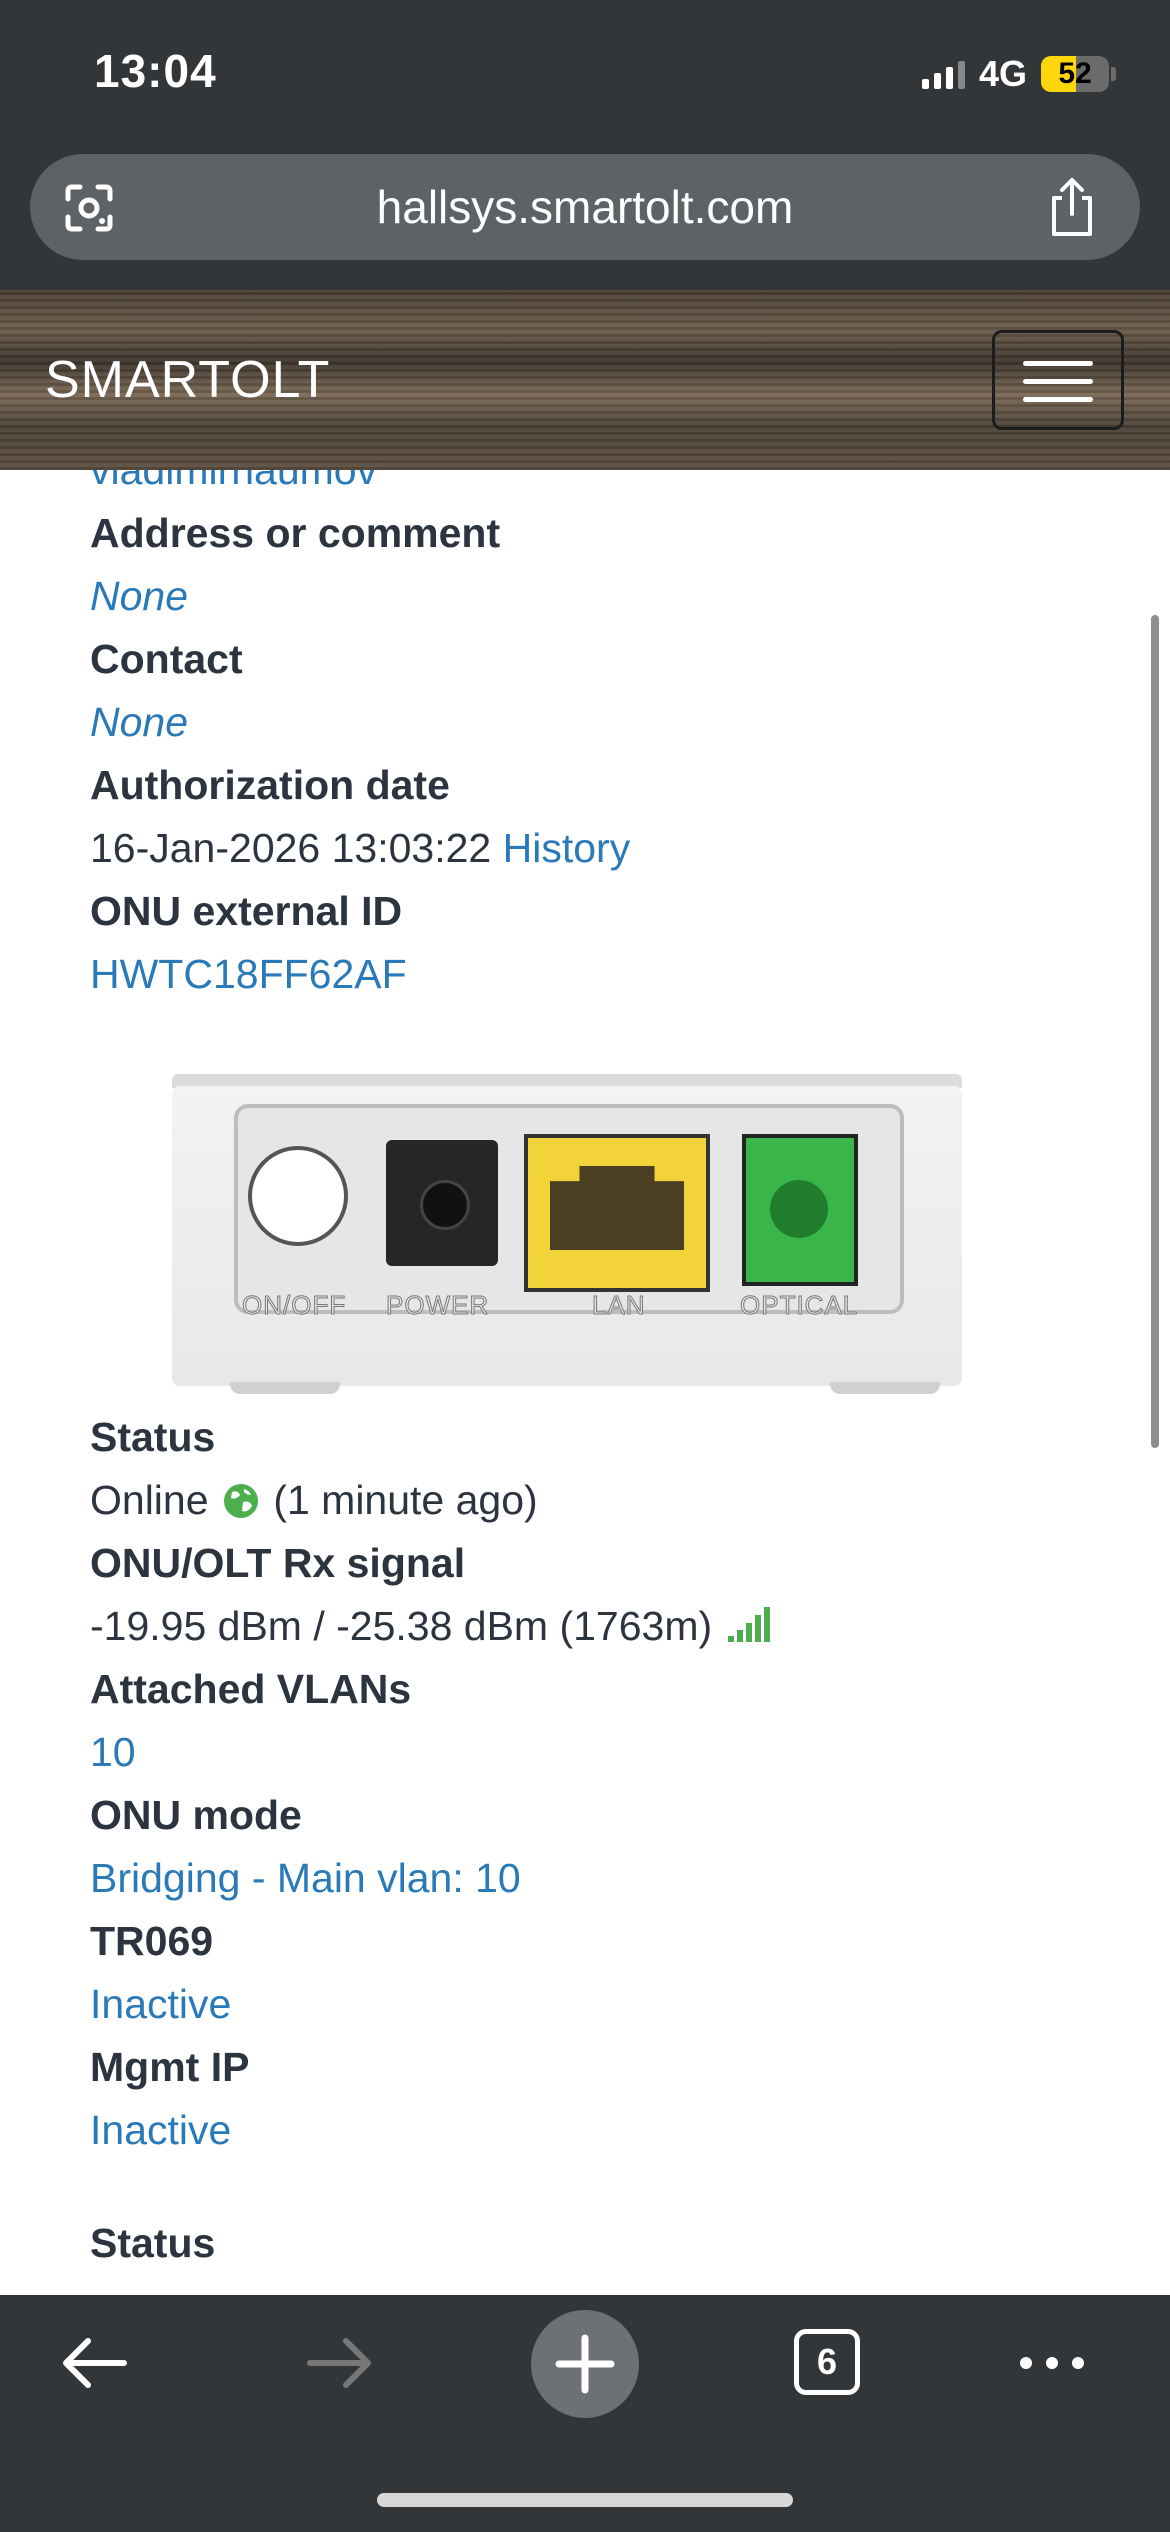  Describe the element at coordinates (166, 659) in the screenshot. I see `contact-label: Contact` at that location.